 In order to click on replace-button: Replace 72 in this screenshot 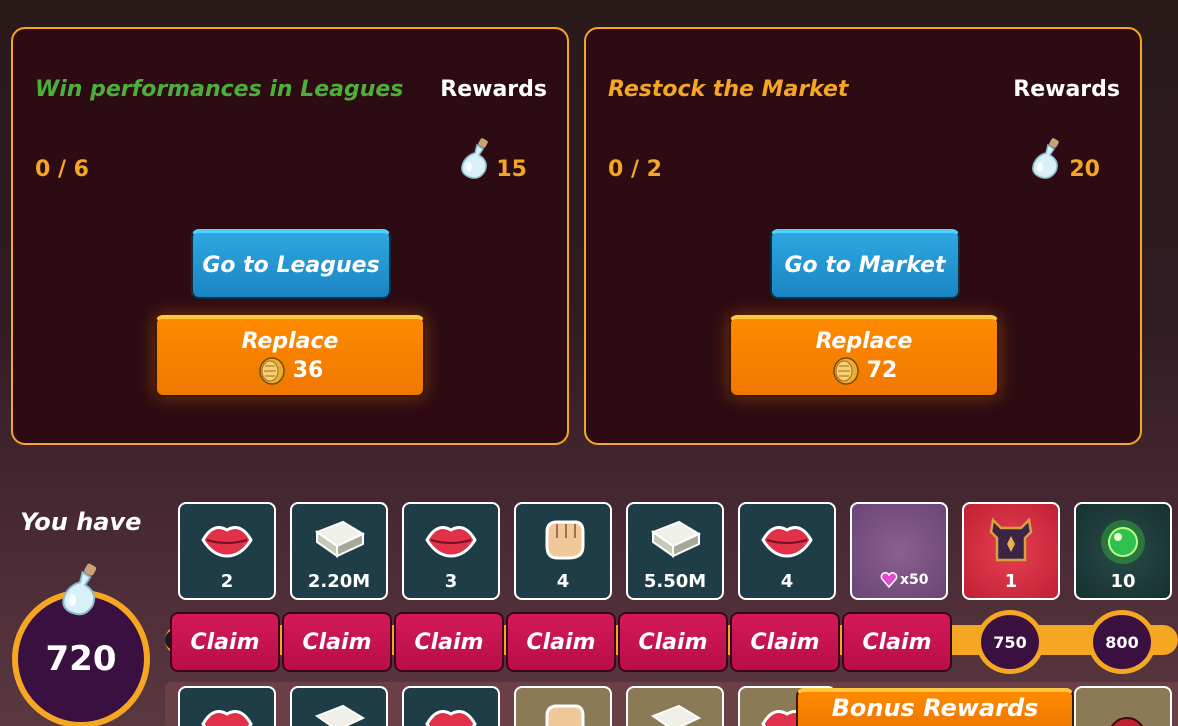, I will do `click(864, 356)`.